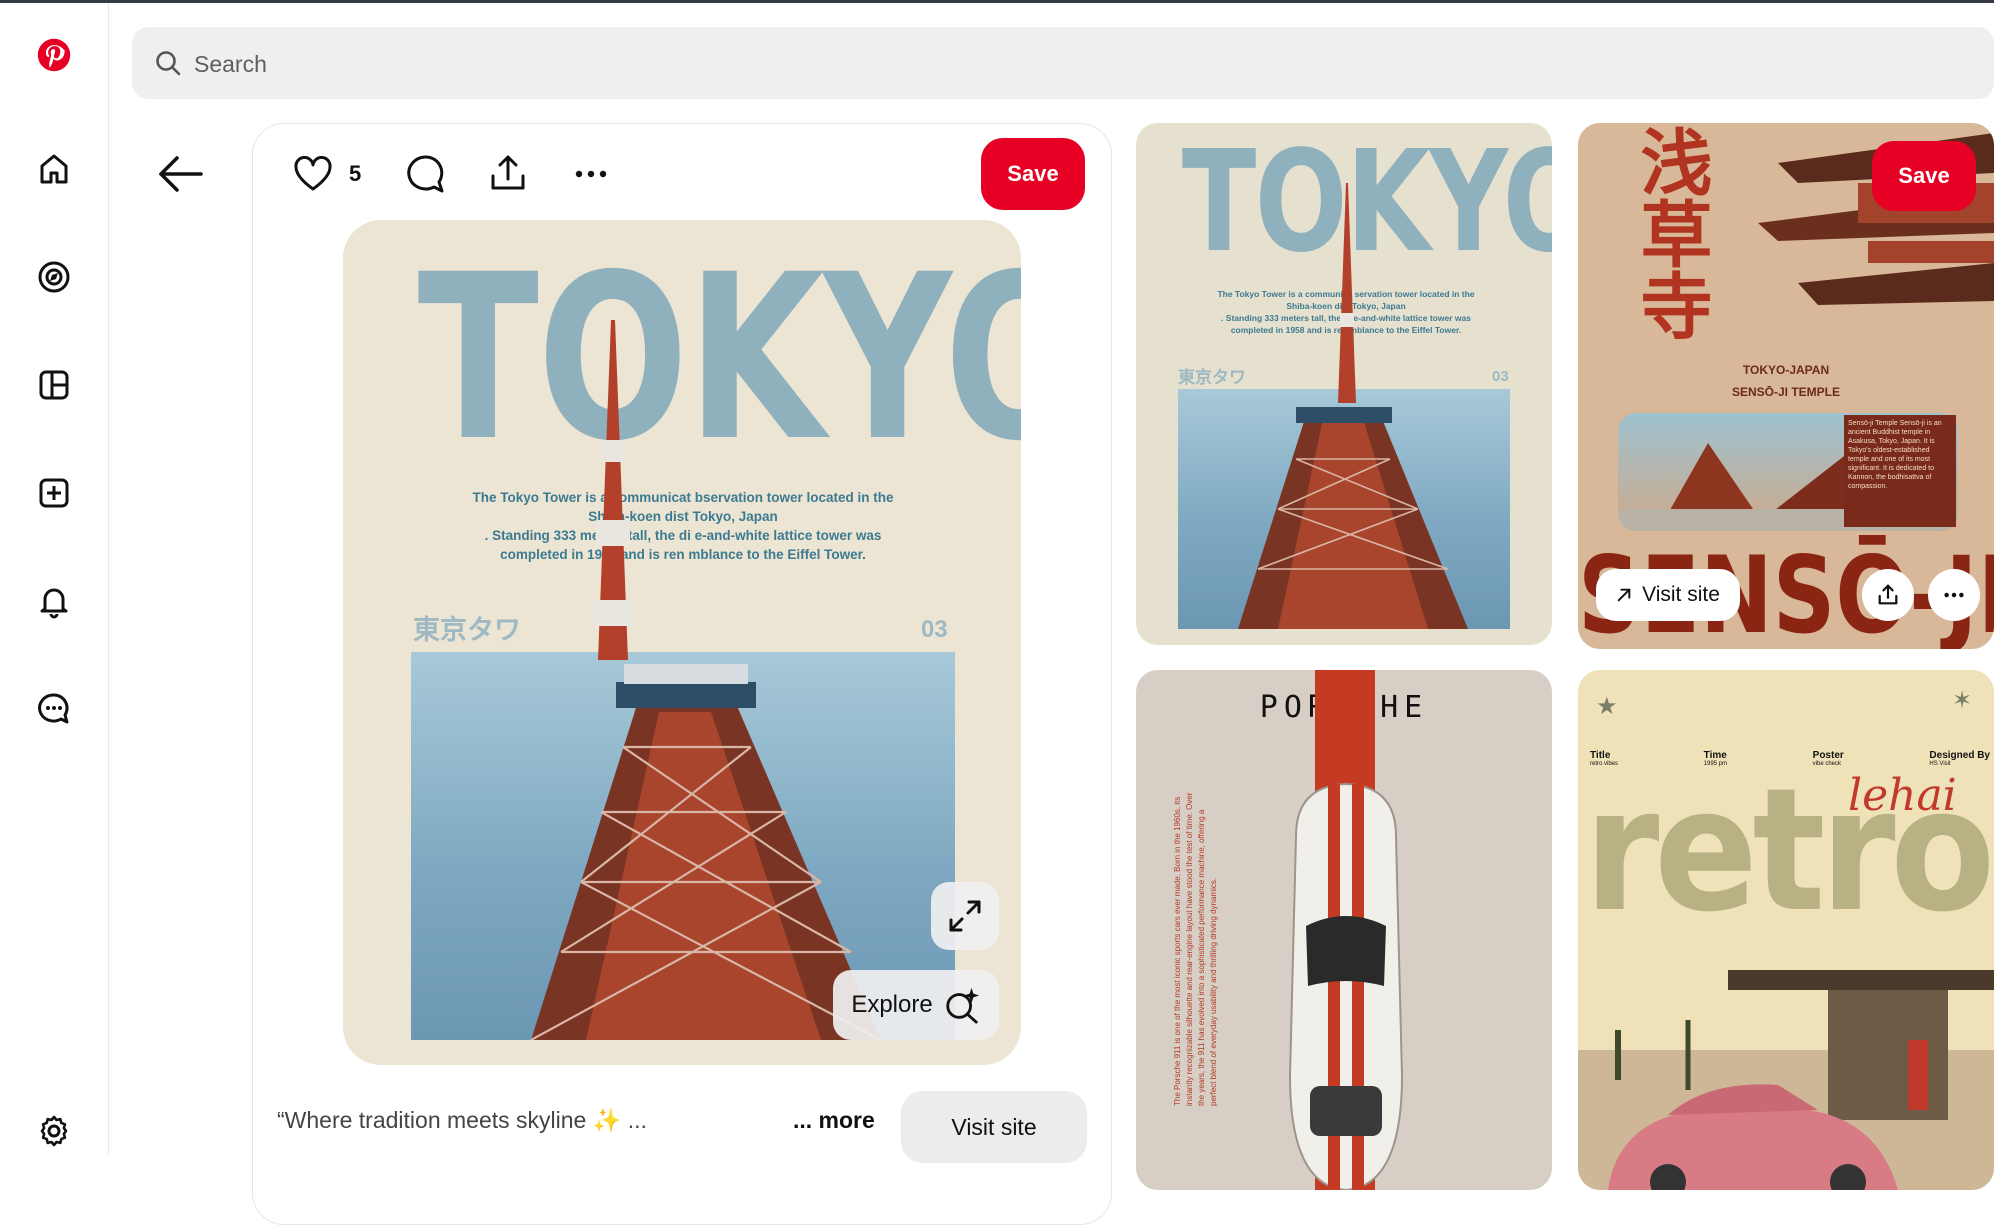 The height and width of the screenshot is (1225, 1994). I want to click on settings-icon, so click(54, 1131).